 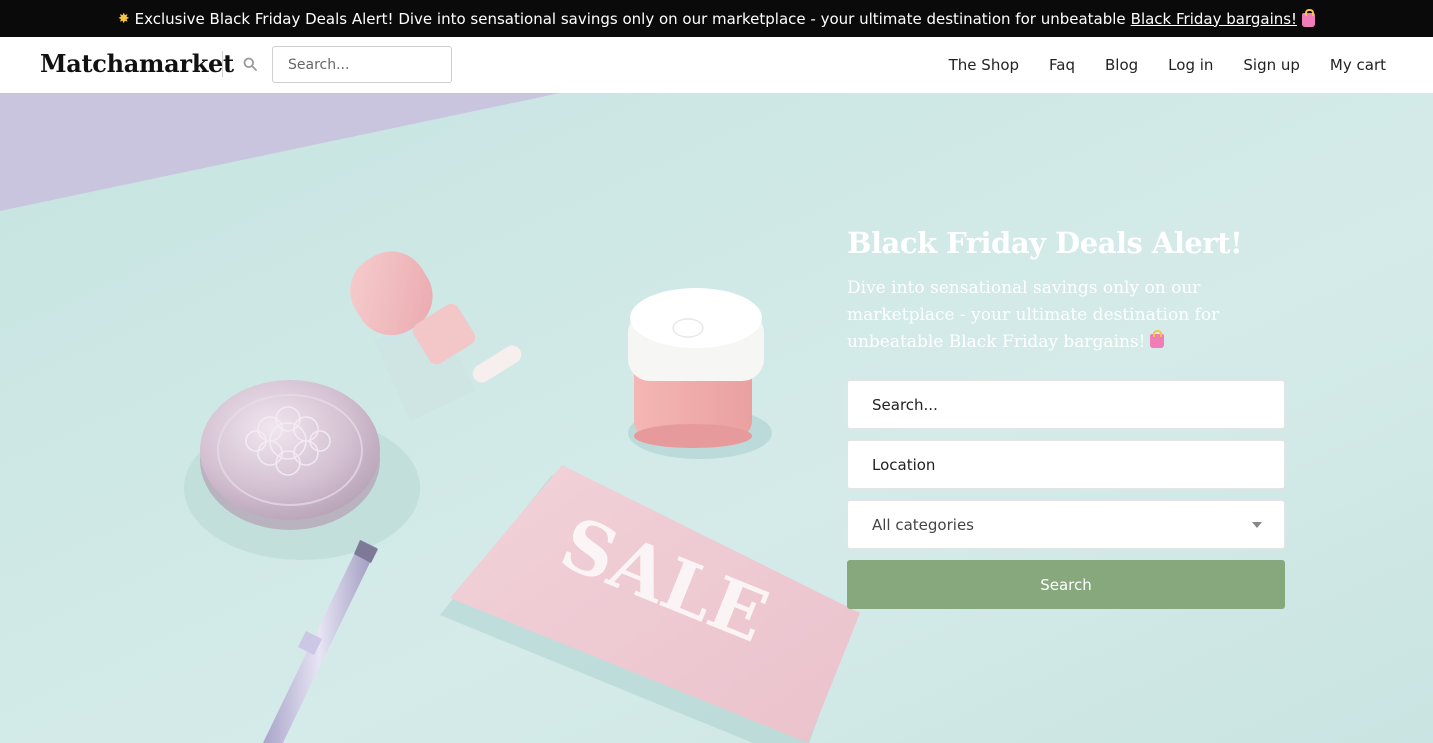 I want to click on nav-faq: Faq, so click(x=1062, y=65).